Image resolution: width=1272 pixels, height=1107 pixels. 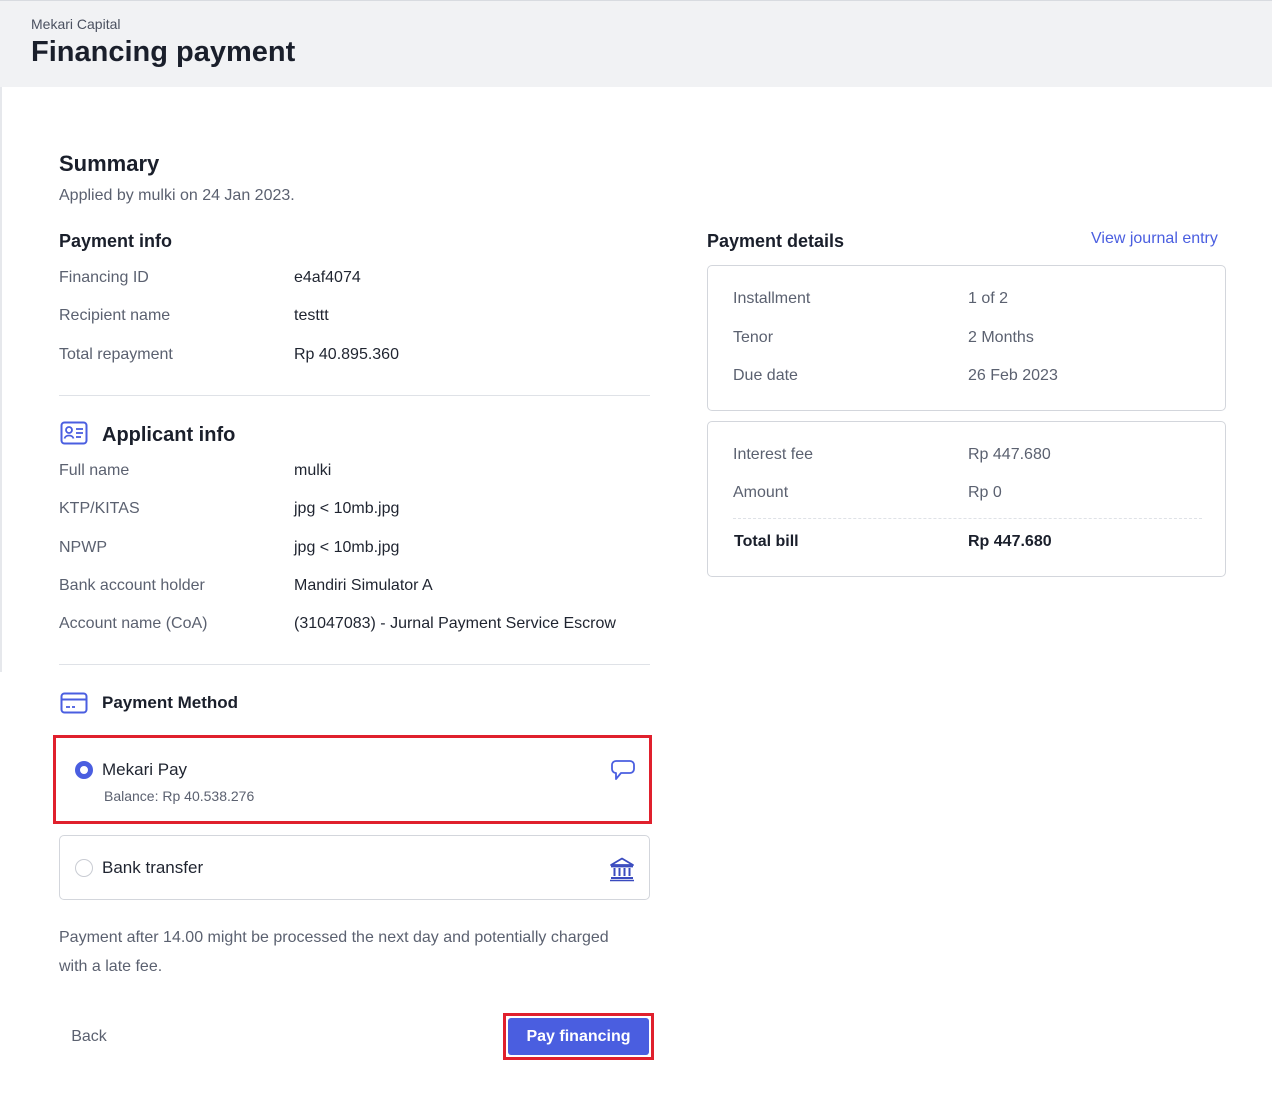 What do you see at coordinates (1013, 375) in the screenshot?
I see `due-date-value: 26 Feb 2023` at bounding box center [1013, 375].